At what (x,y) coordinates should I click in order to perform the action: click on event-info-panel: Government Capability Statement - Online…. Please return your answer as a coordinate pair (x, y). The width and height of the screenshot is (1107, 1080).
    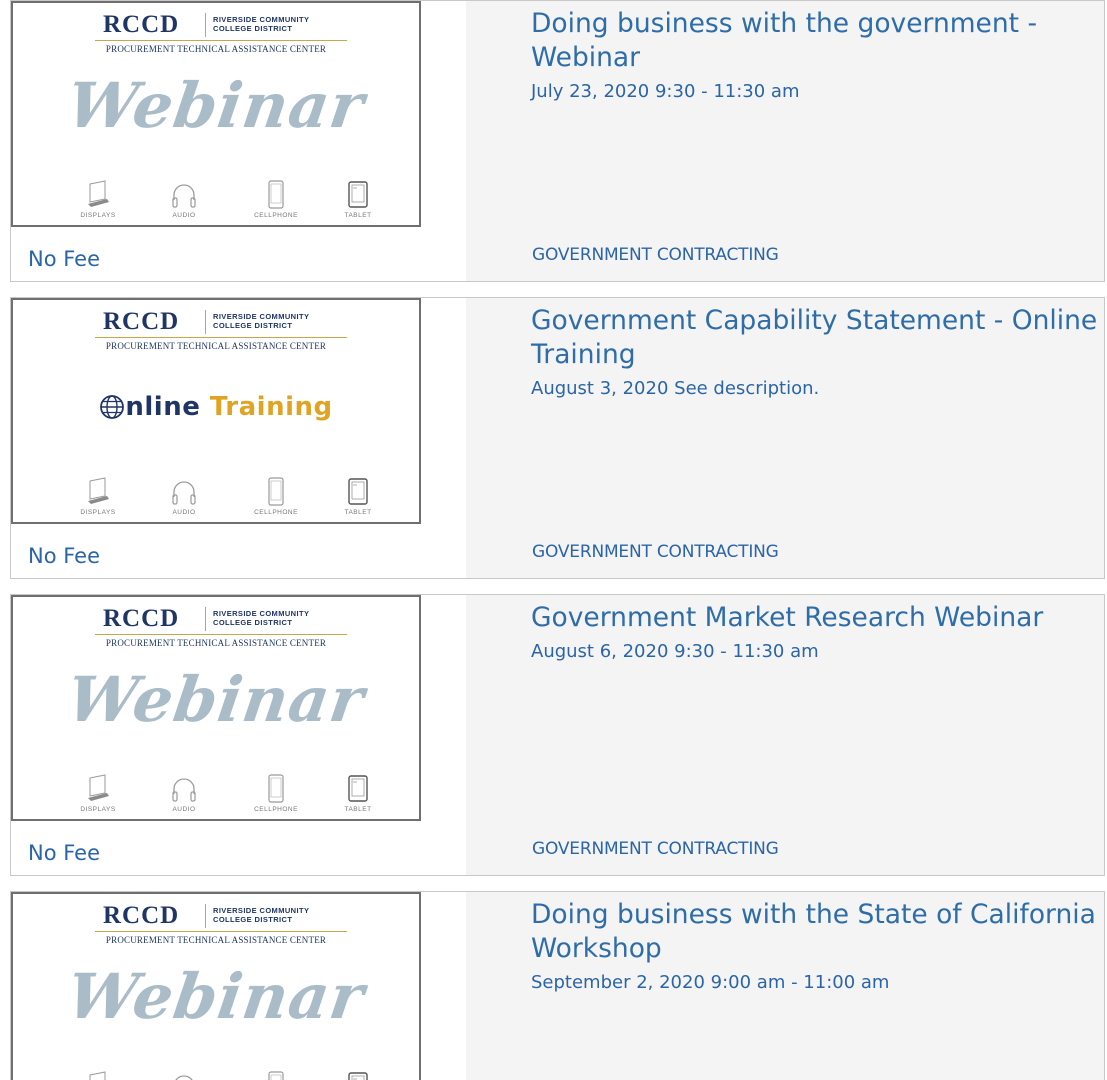
    Looking at the image, I should click on (785, 438).